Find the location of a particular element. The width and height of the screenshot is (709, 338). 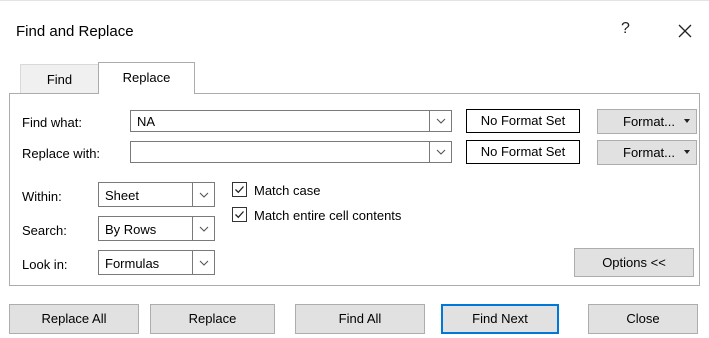

search-select: By Rows is located at coordinates (156, 228).